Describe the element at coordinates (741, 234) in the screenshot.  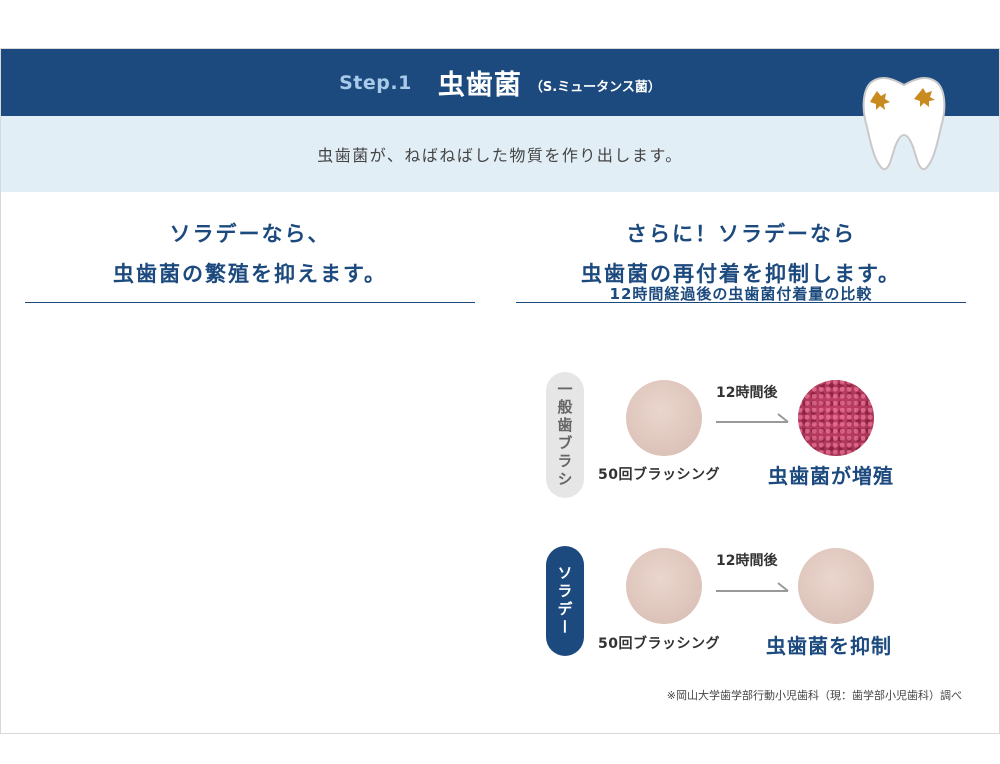
I see `right-heading-line1: さらに！ソラデーなら` at that location.